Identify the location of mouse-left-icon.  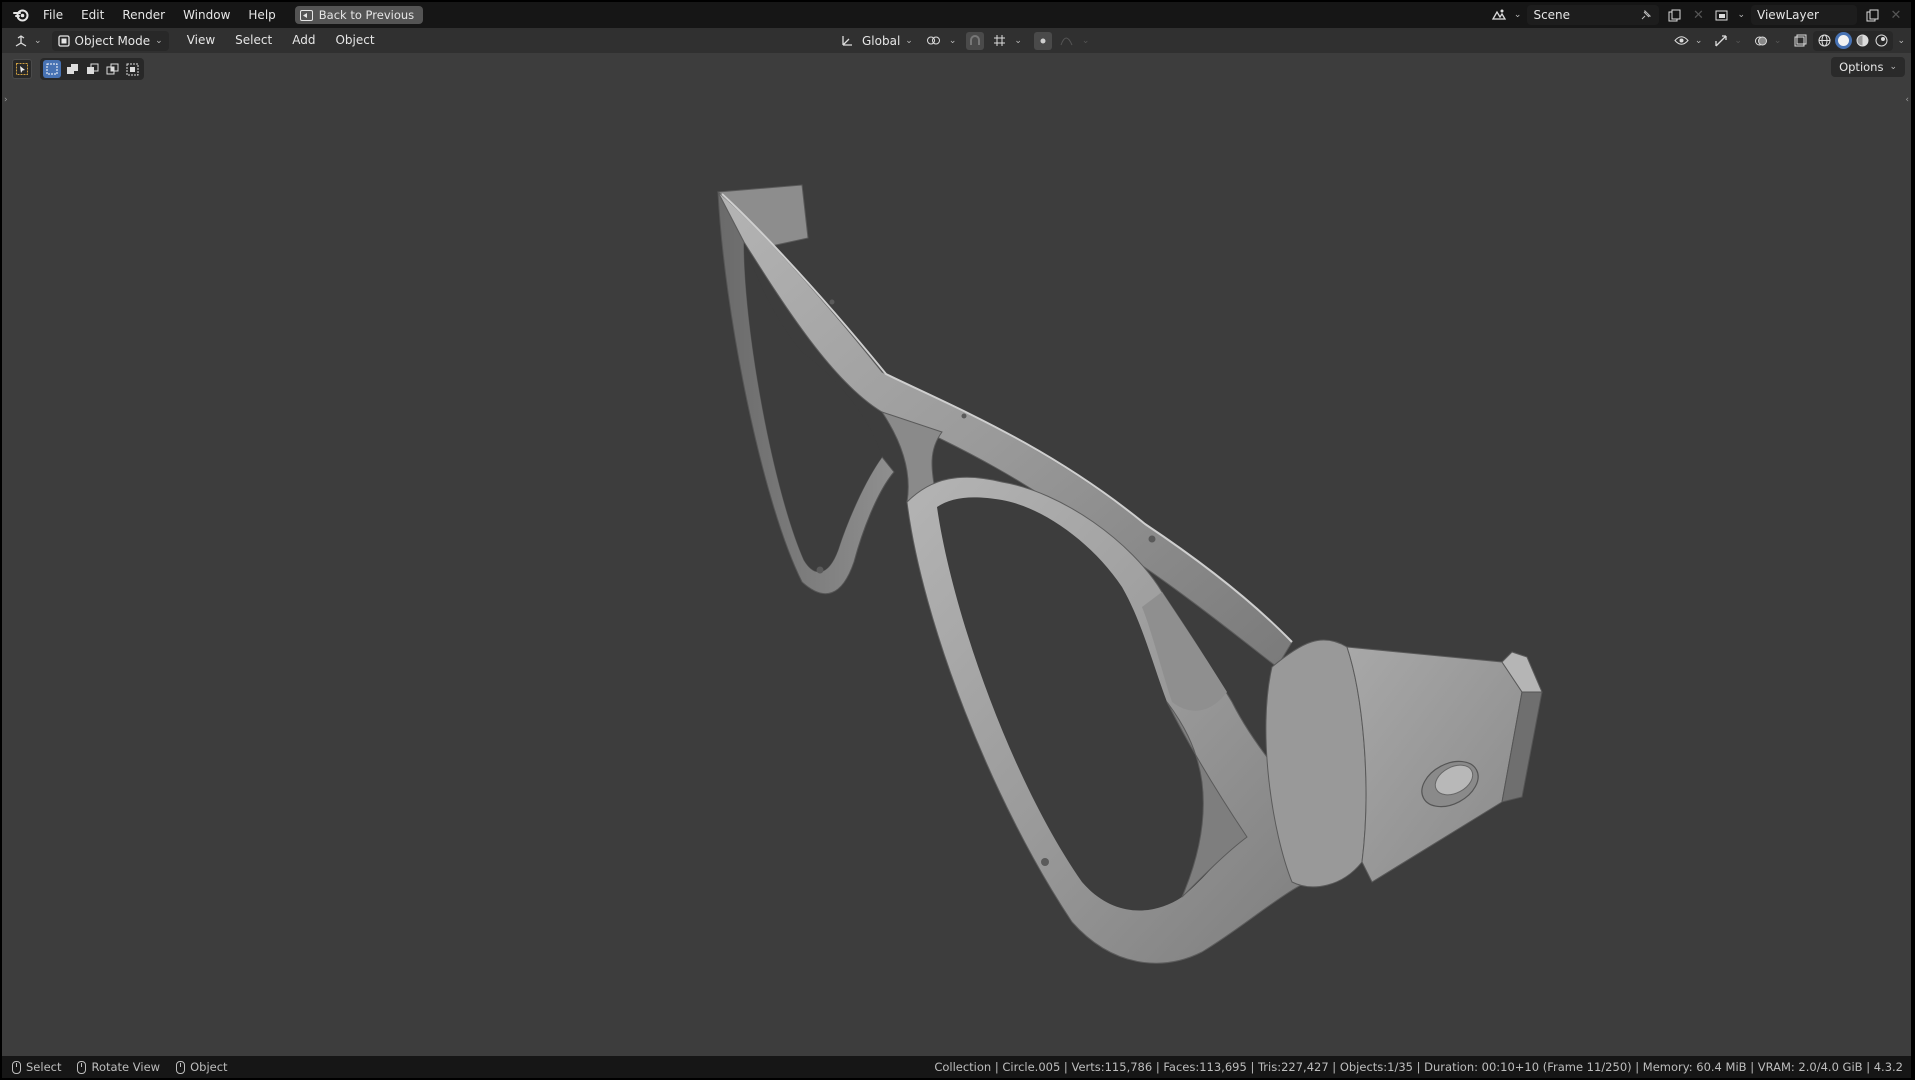
(16, 1067).